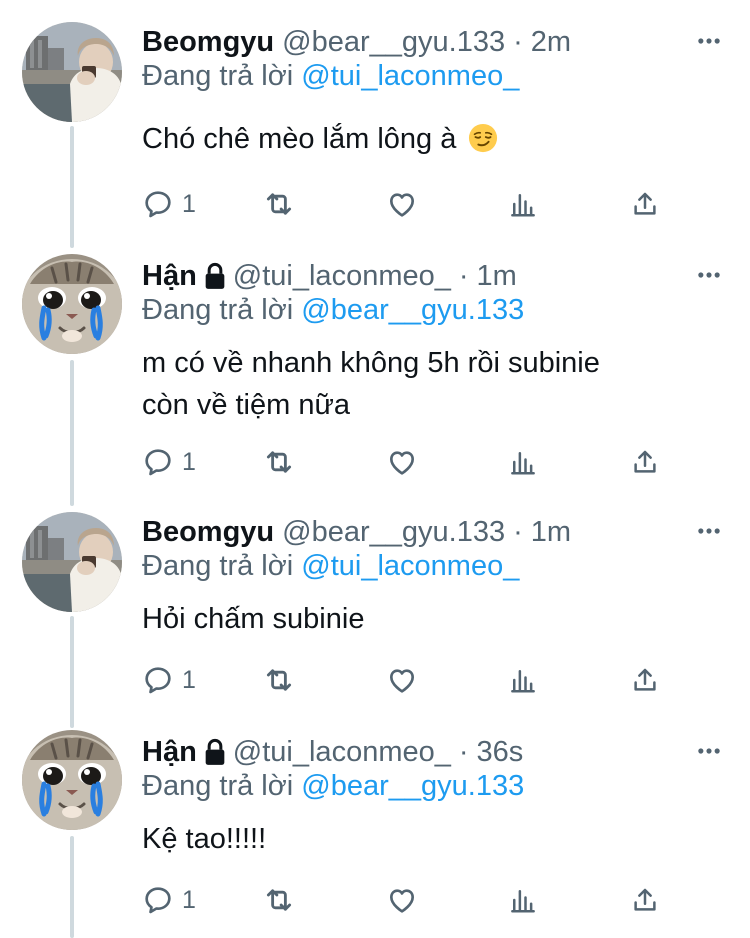  I want to click on tweet-header: Hận @tui_laconmeo_ · 1m, so click(329, 276).